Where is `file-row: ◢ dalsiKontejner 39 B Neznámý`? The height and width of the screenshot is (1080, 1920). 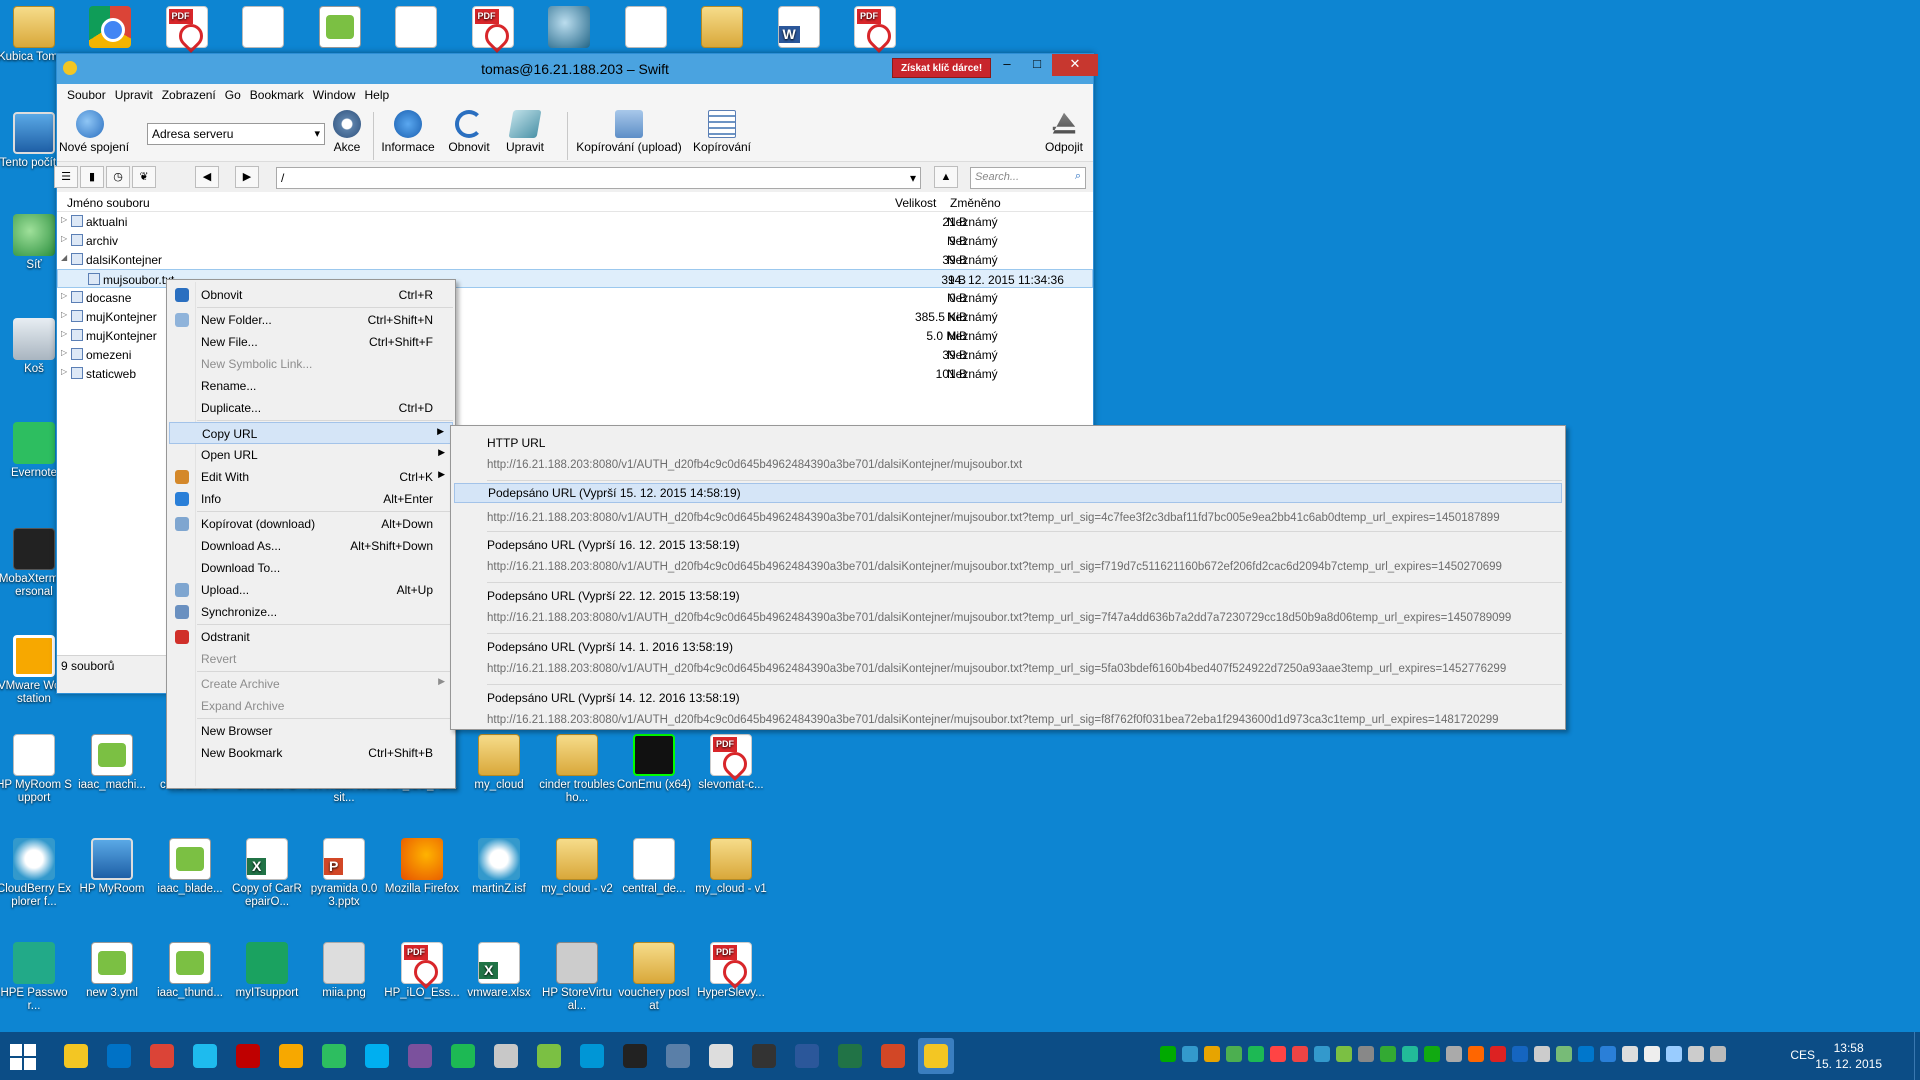 file-row: ◢ dalsiKontejner 39 B Neznámý is located at coordinates (575, 259).